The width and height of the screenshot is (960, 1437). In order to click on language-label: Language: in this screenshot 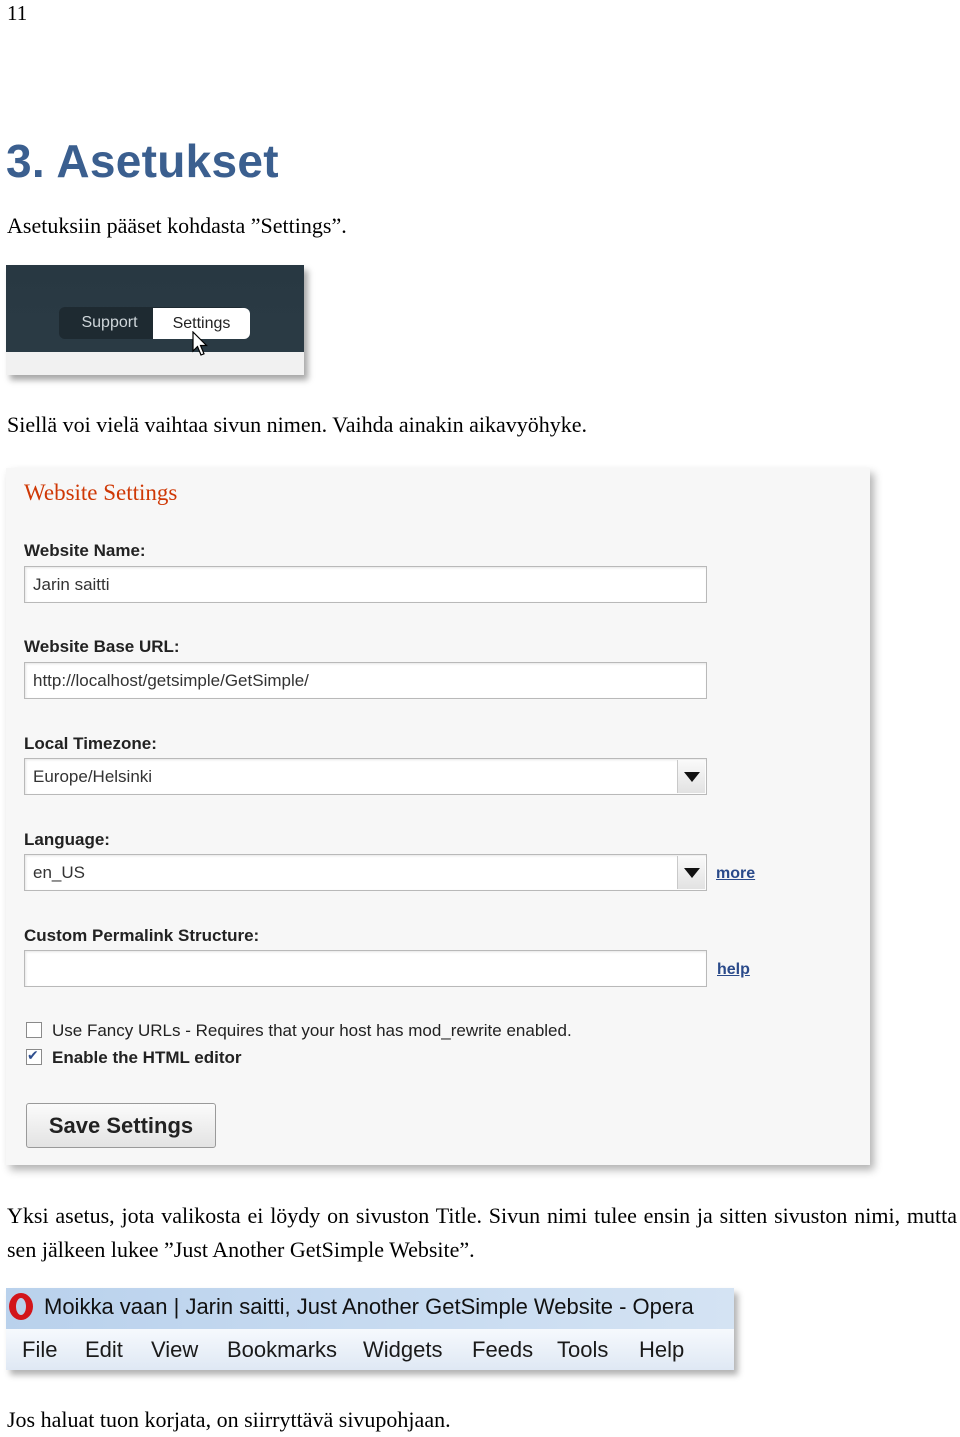, I will do `click(67, 839)`.